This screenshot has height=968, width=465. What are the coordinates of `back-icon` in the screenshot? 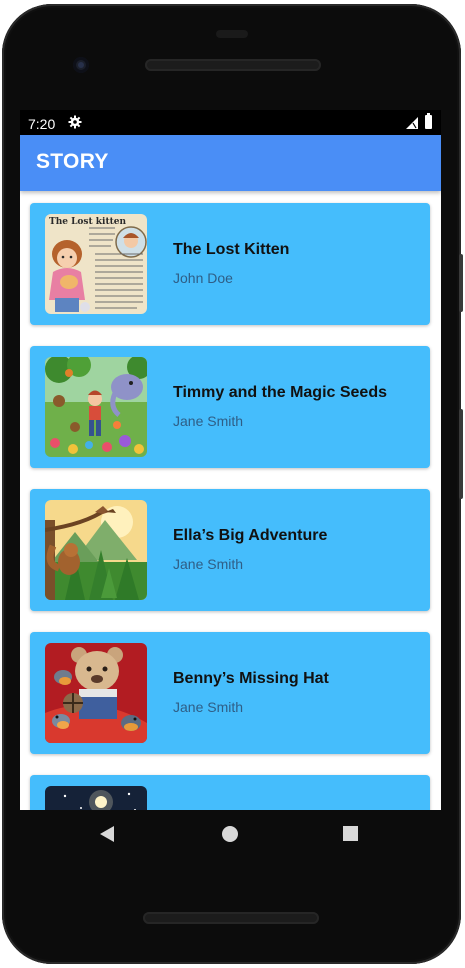 It's located at (107, 834).